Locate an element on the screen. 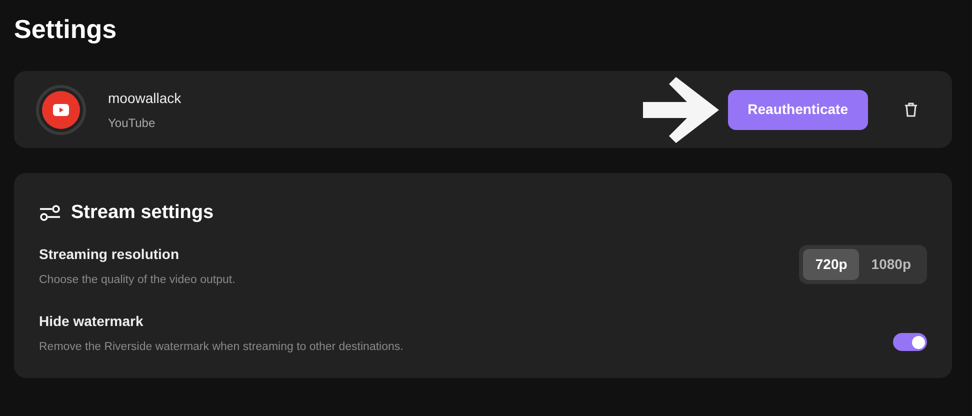 This screenshot has width=972, height=416. resolution-option: 720p is located at coordinates (831, 264).